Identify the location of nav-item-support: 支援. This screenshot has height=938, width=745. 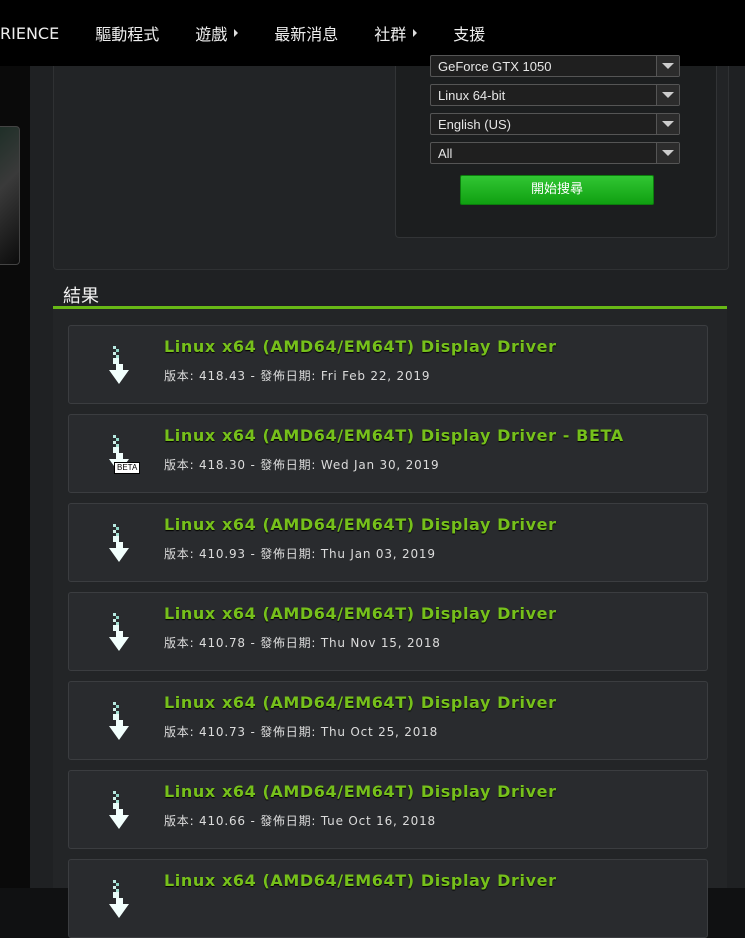
(469, 33).